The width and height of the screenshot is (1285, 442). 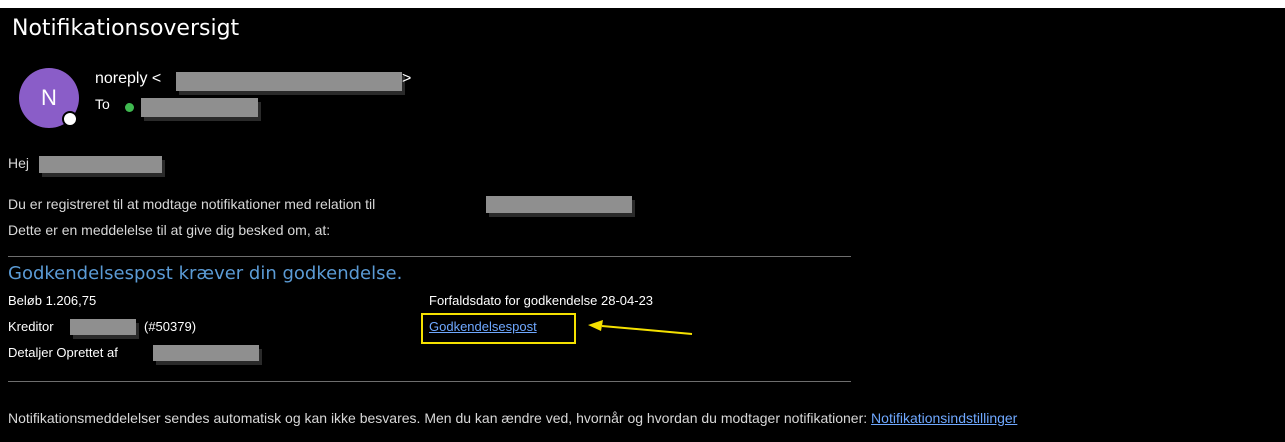 I want to click on greeting: Hej, so click(x=19, y=163).